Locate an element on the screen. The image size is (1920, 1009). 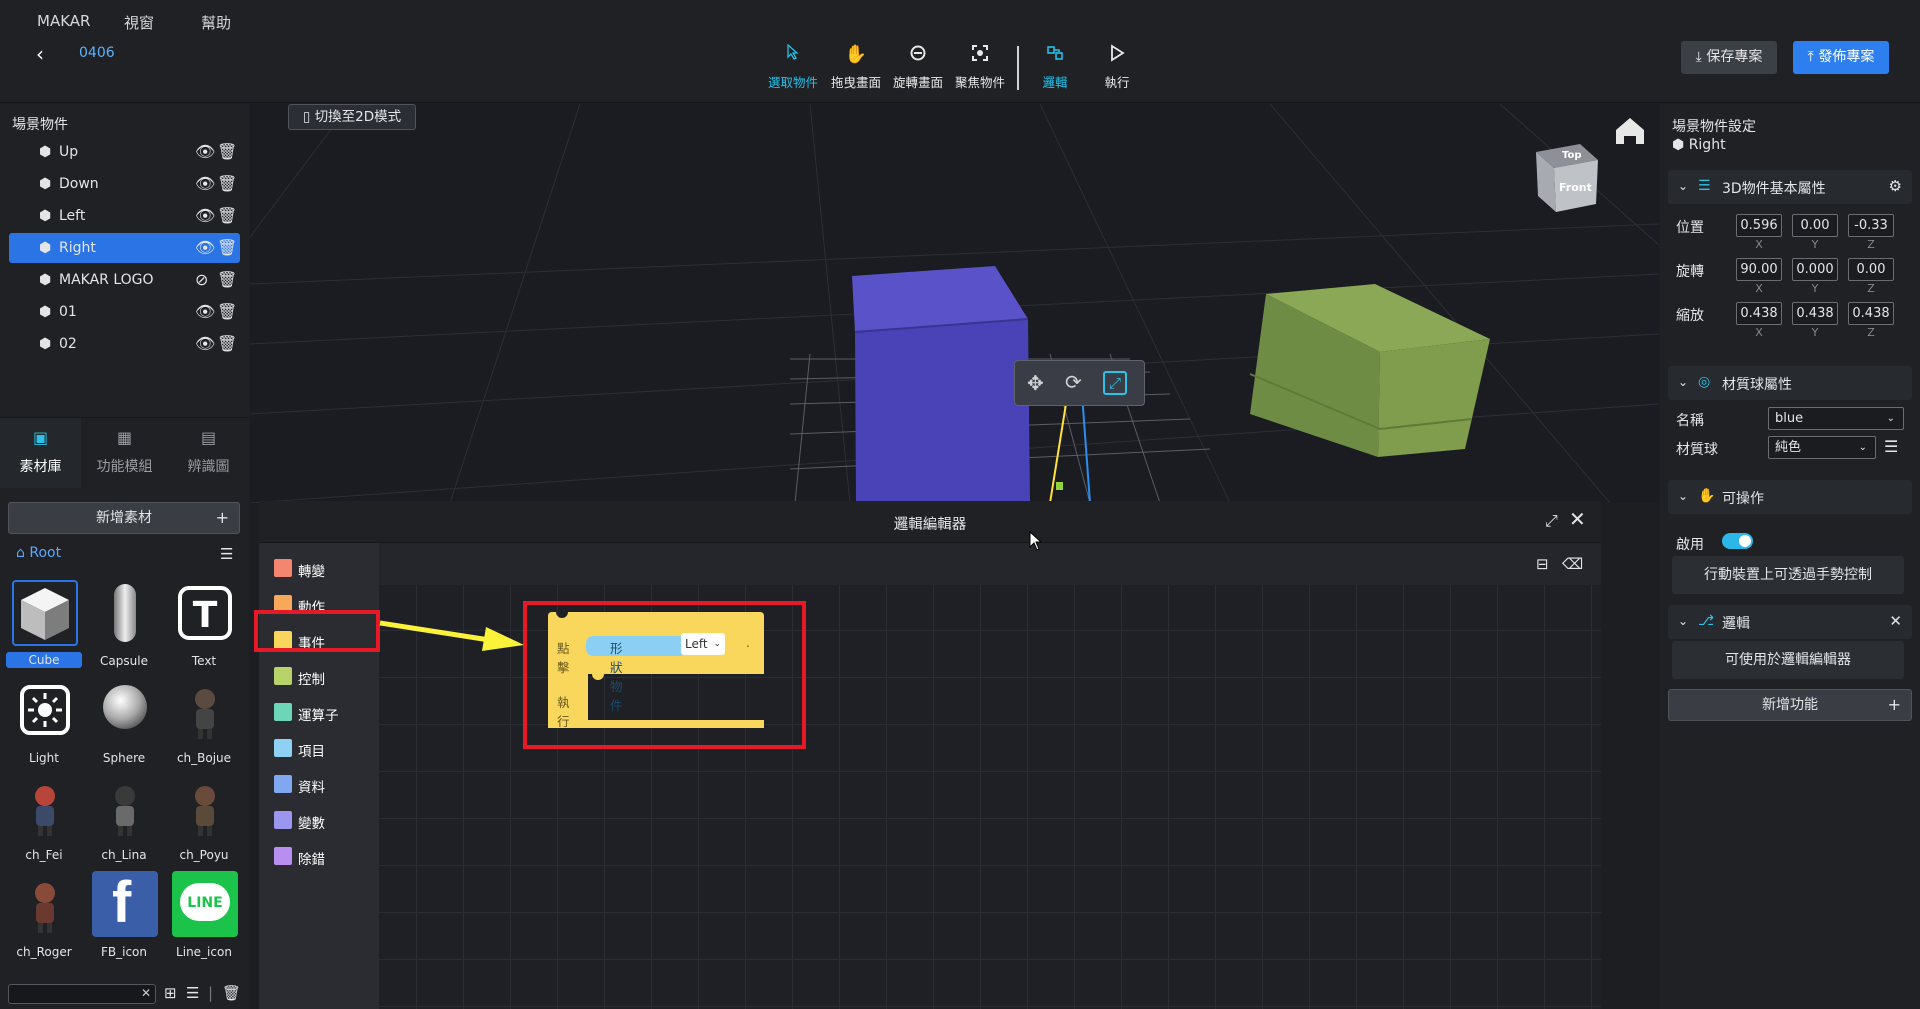
logic-editor-title: 邏輯編輯器 is located at coordinates (930, 525).